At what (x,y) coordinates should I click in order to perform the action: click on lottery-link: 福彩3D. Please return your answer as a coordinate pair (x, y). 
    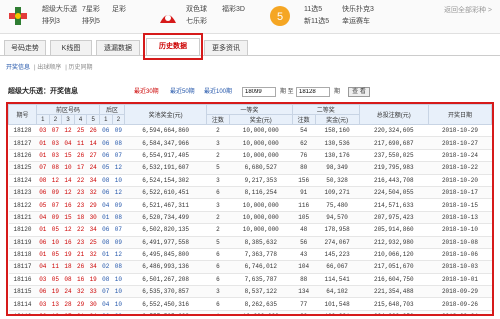
    Looking at the image, I should click on (233, 10).